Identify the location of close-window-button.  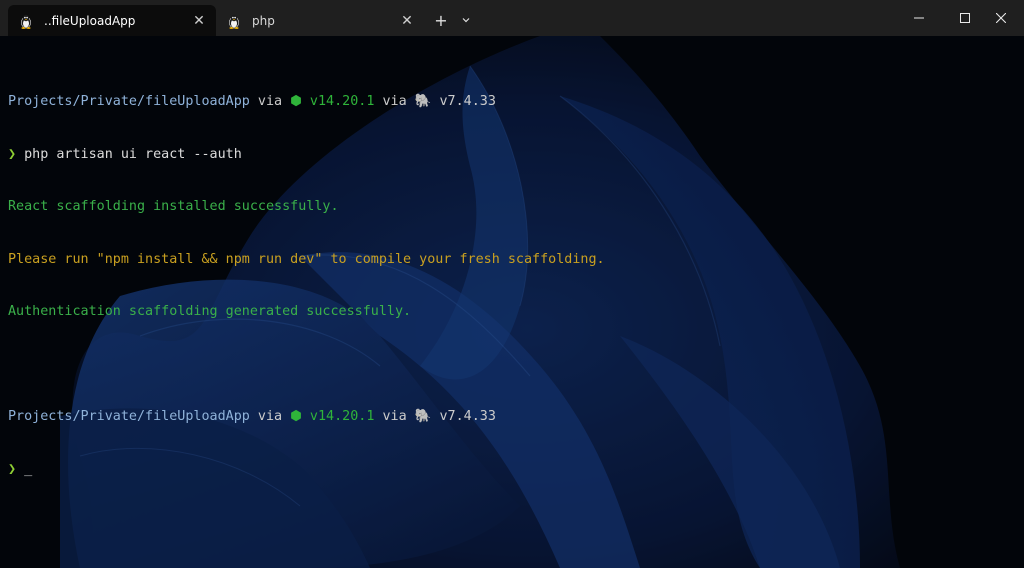
(1001, 18).